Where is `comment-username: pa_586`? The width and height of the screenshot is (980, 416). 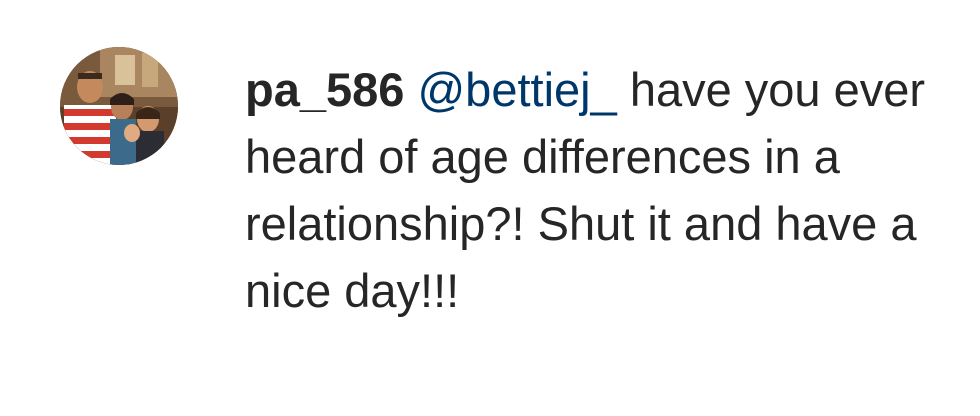 comment-username: pa_586 is located at coordinates (324, 89).